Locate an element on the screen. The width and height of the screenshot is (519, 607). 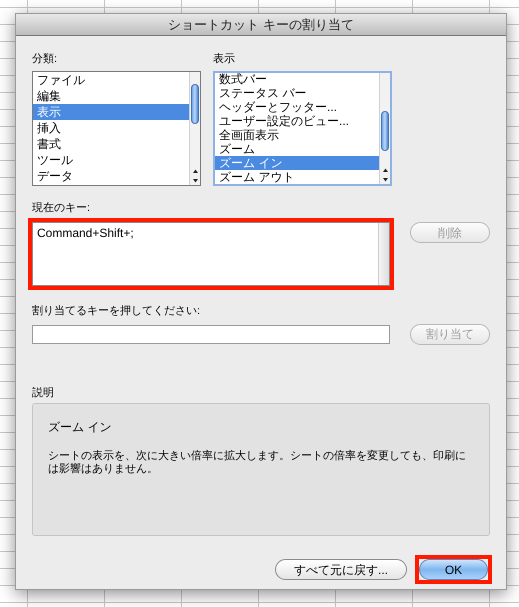
group-label: 説明 is located at coordinates (43, 393).